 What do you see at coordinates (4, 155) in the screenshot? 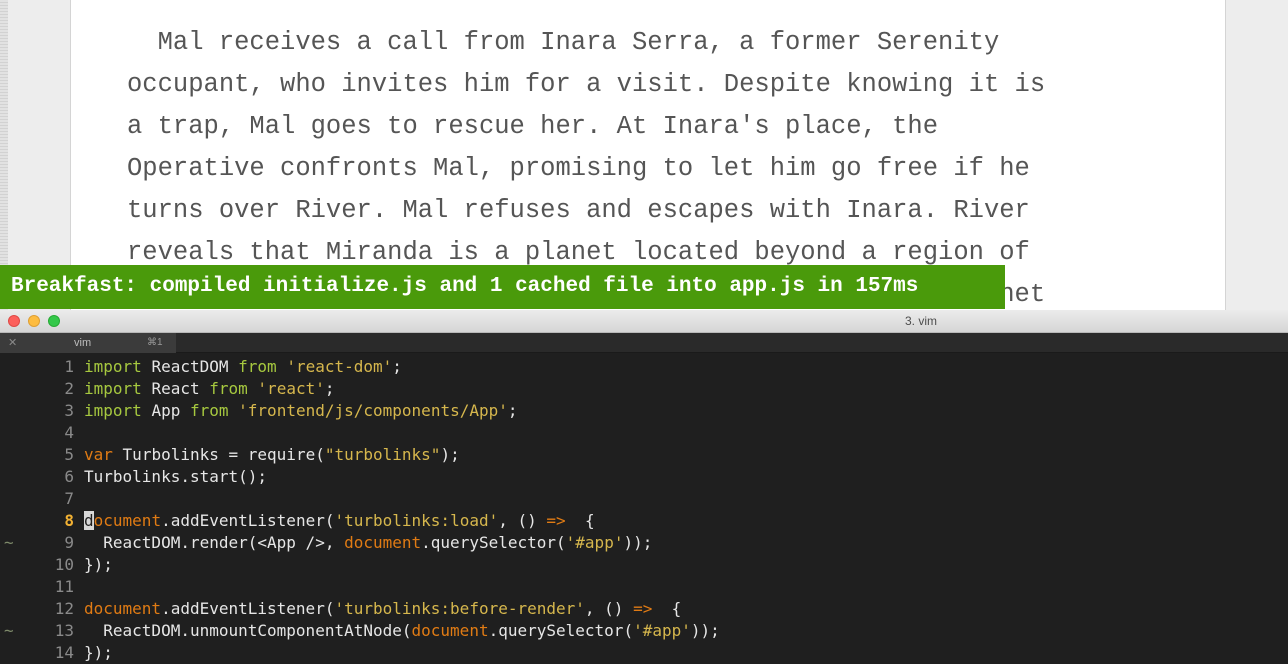
I see `page-left-gutter` at bounding box center [4, 155].